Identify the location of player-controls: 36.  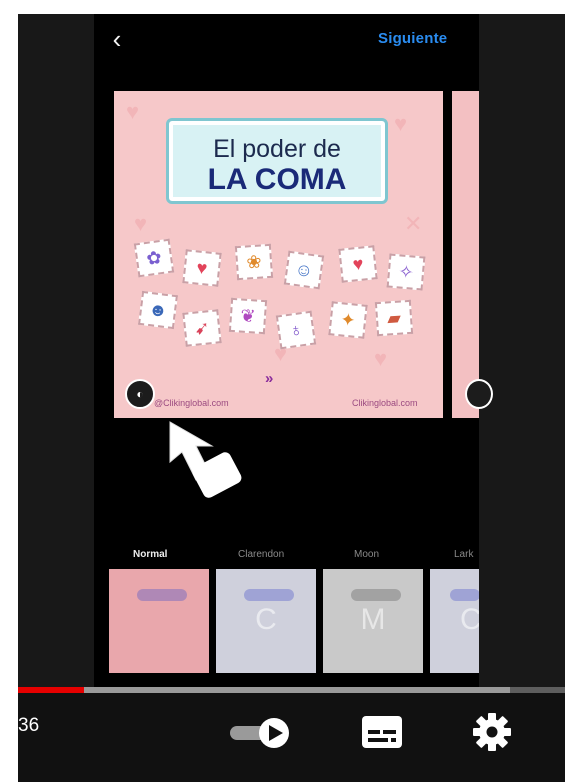
(291, 737).